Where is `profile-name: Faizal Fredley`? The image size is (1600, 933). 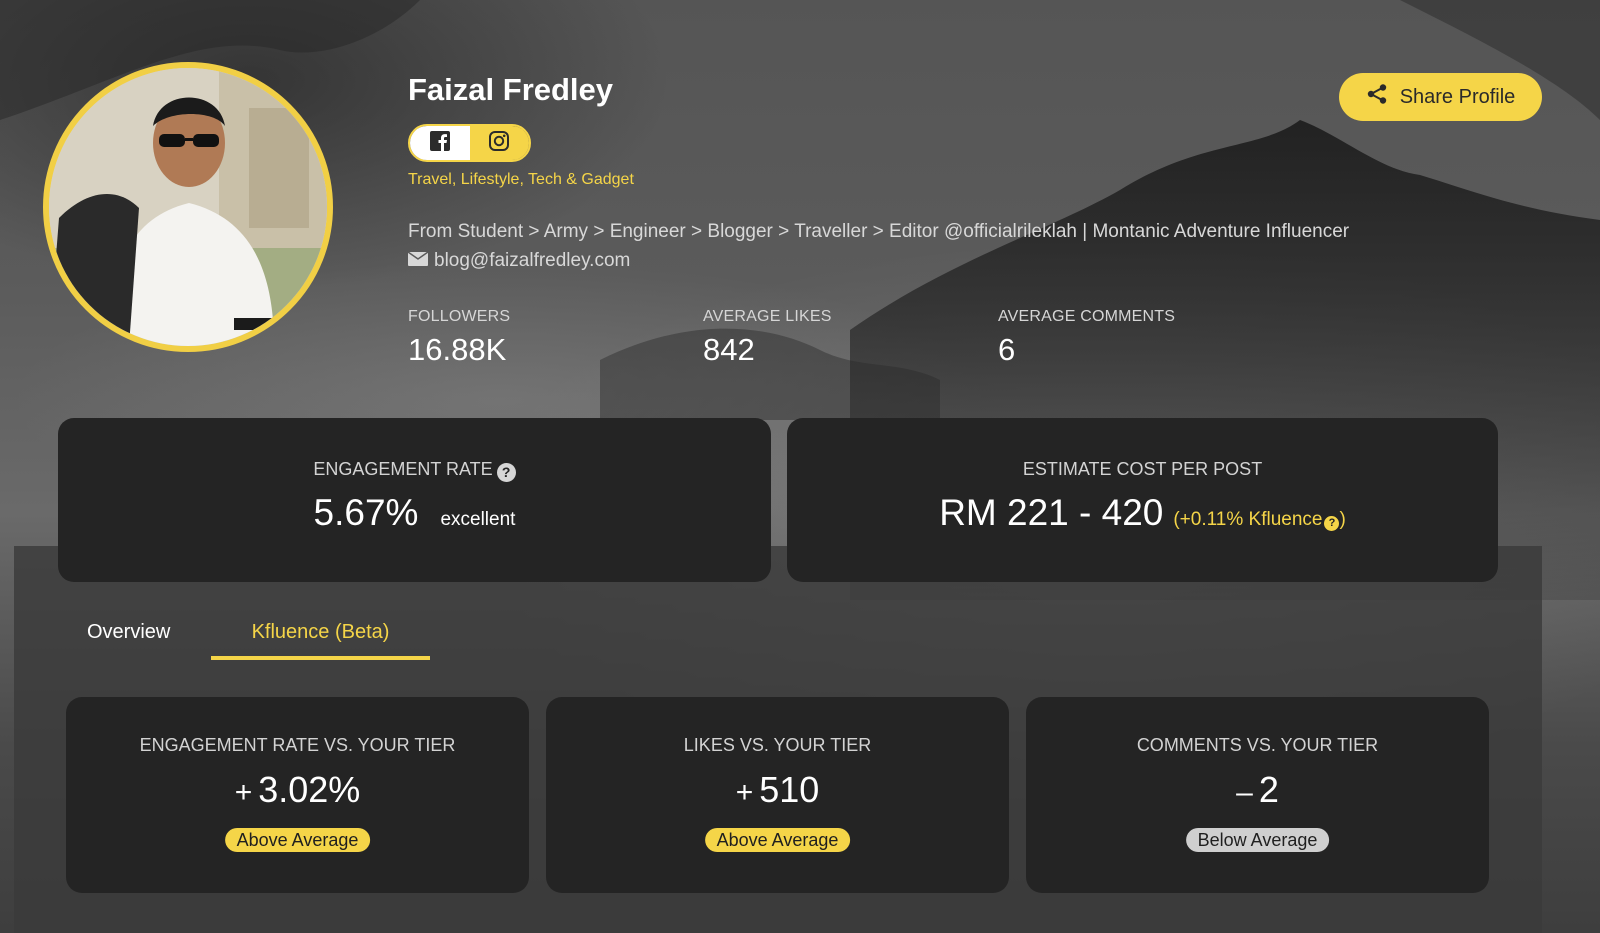 profile-name: Faizal Fredley is located at coordinates (510, 90).